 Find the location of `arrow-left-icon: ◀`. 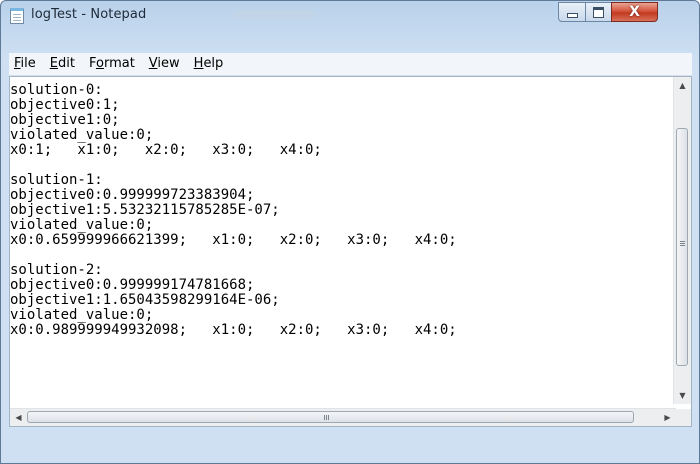

arrow-left-icon: ◀ is located at coordinates (18, 417).